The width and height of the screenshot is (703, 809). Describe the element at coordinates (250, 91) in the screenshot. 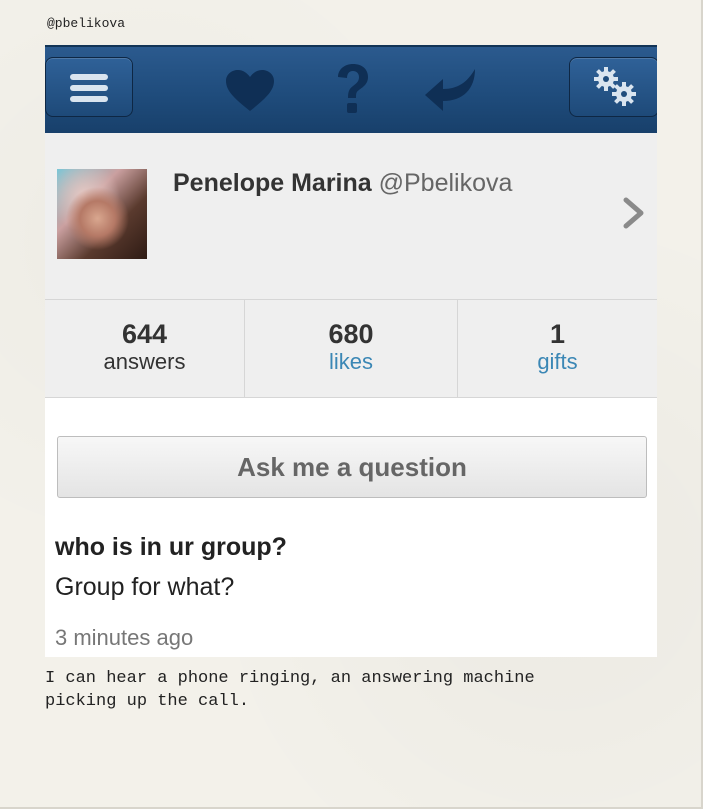

I see `heart-icon` at that location.